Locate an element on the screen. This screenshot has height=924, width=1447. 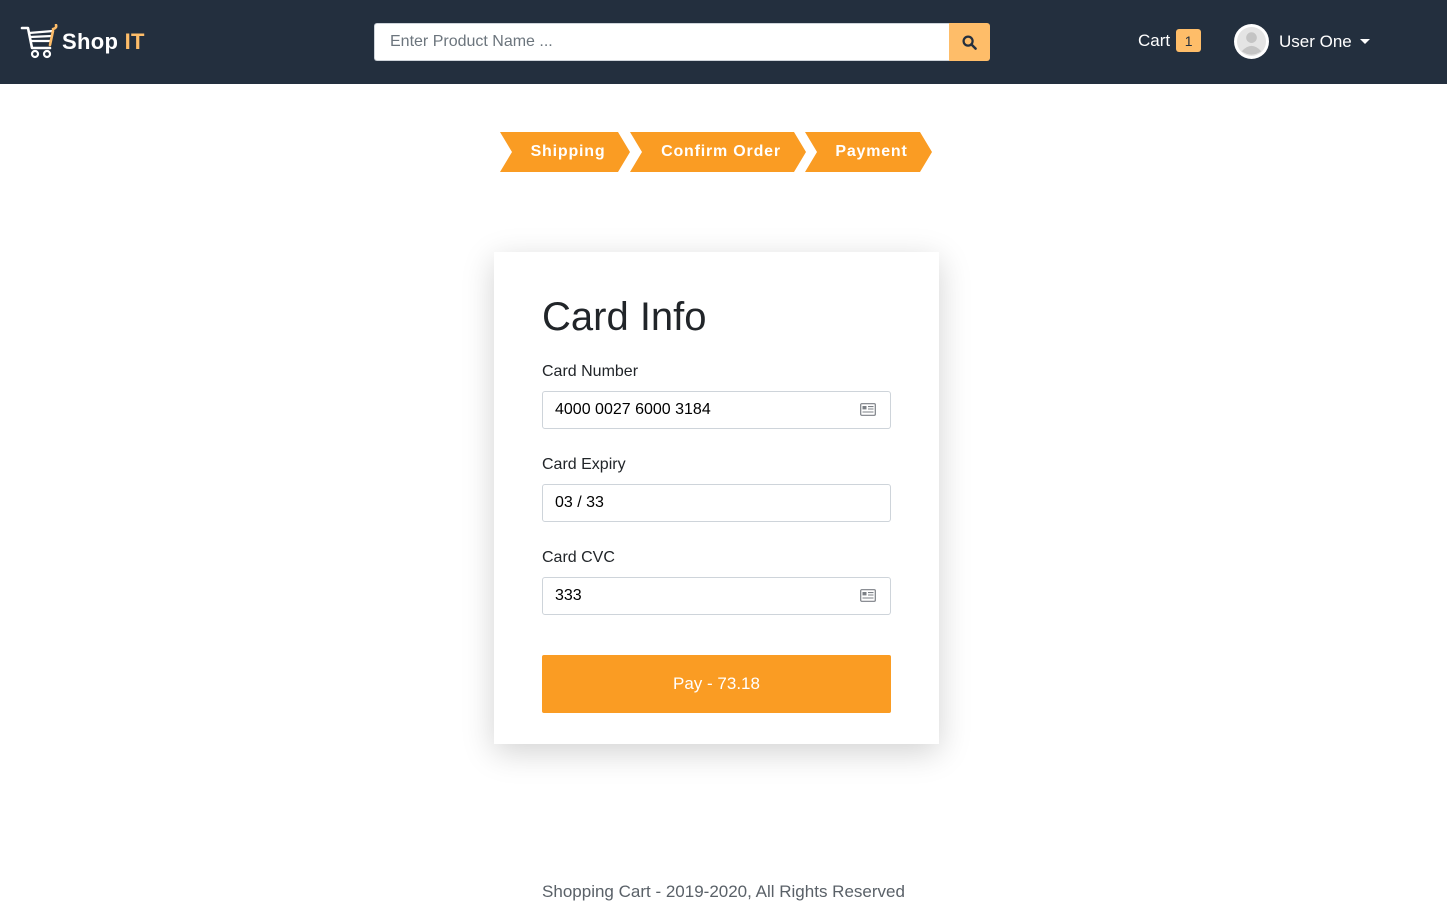
cart-link: Cart 1 is located at coordinates (1170, 40).